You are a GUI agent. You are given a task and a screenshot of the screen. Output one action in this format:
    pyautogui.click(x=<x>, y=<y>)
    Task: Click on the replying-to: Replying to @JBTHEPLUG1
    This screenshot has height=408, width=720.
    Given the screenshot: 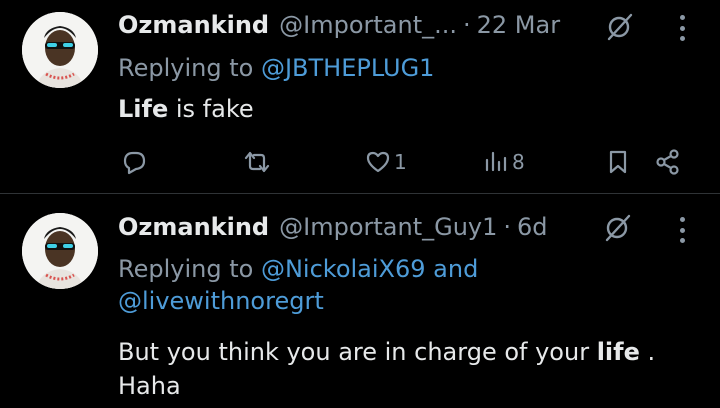 What is the action you would take?
    pyautogui.click(x=276, y=68)
    